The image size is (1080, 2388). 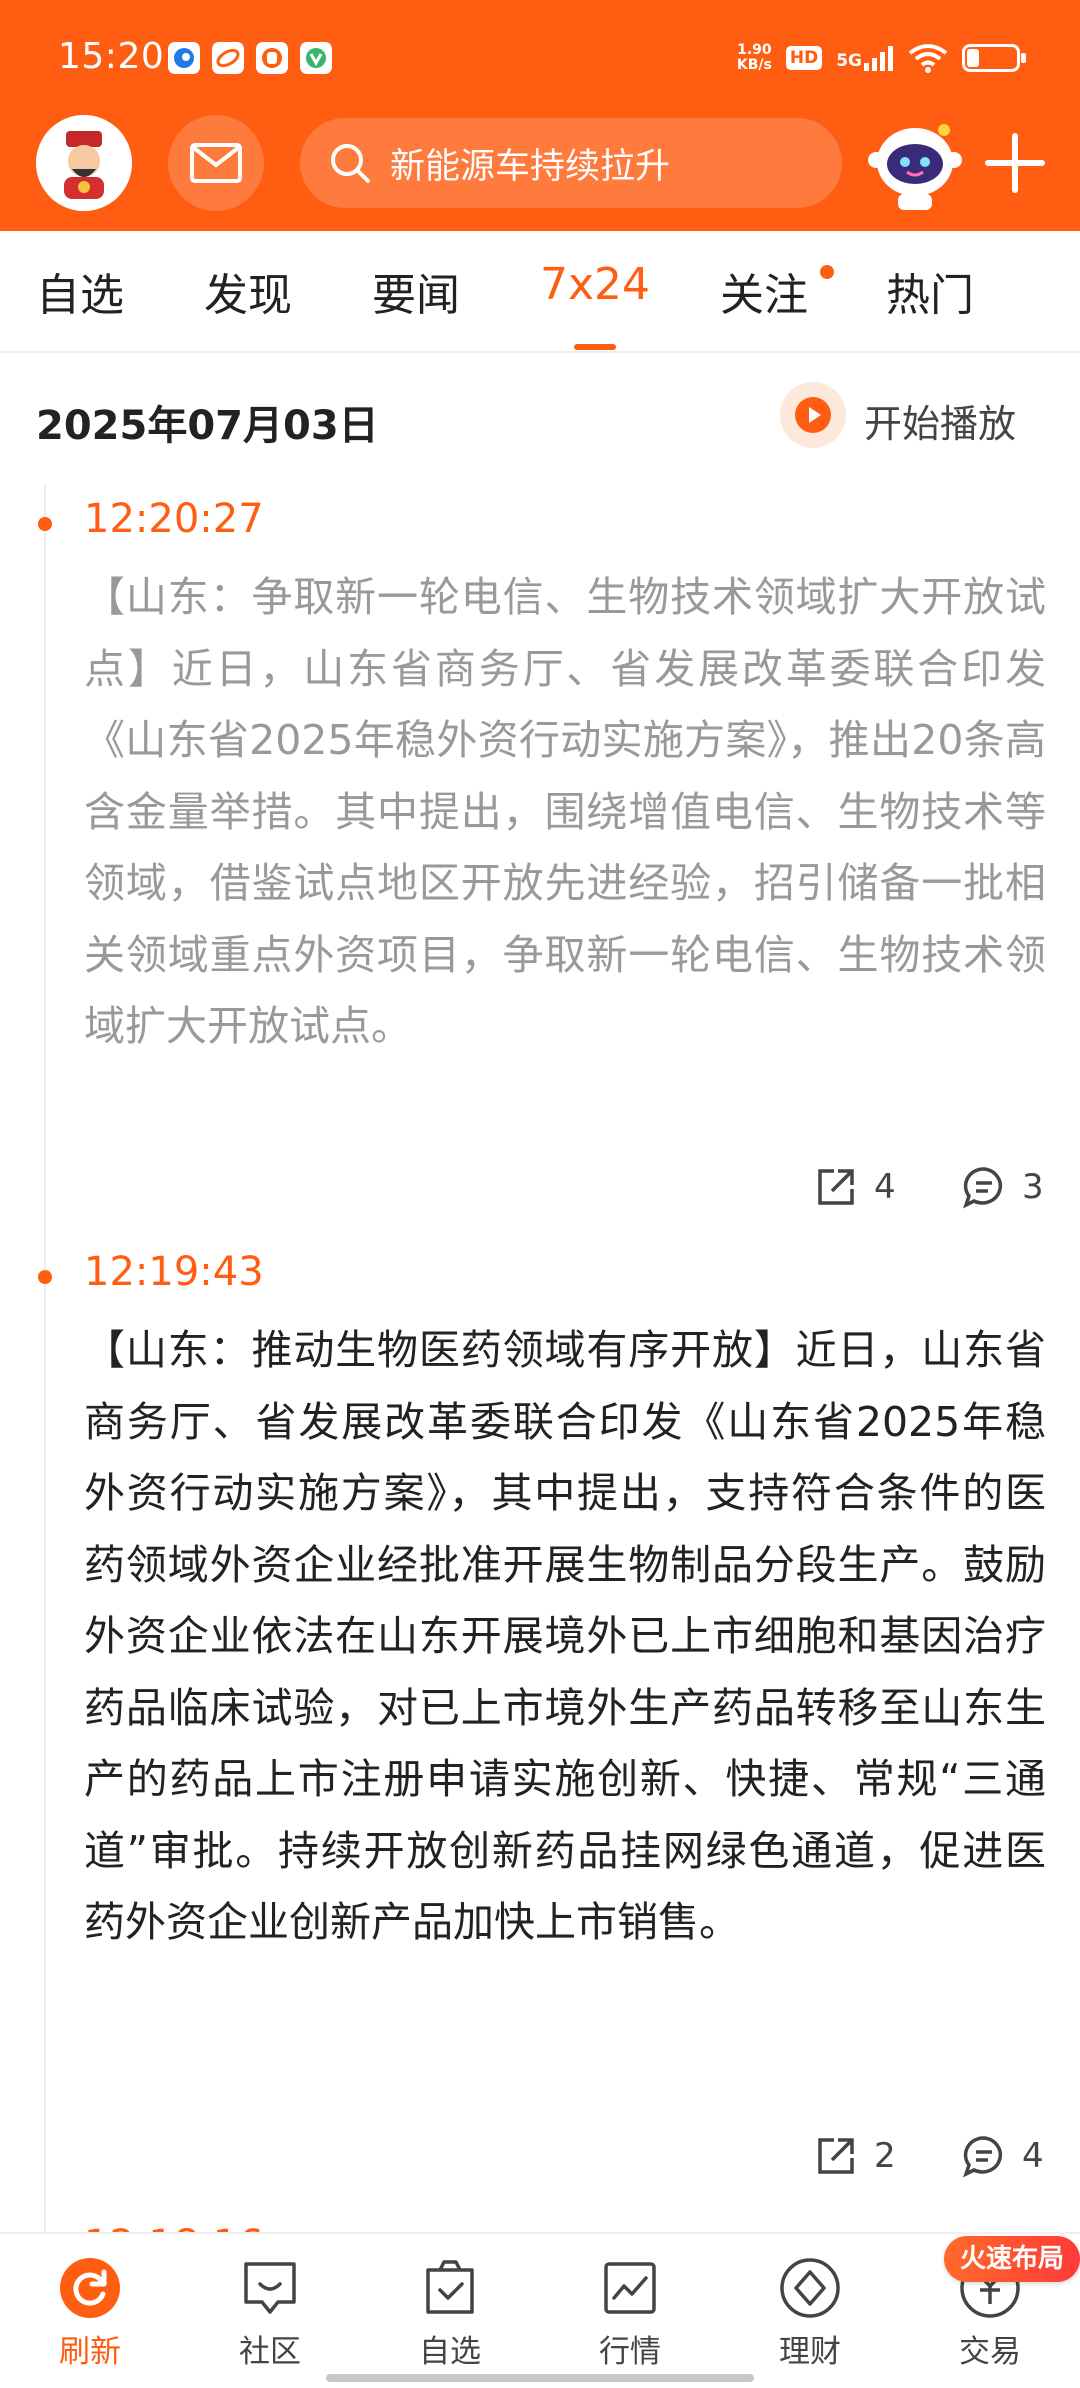 I want to click on nav-label: 交易, so click(x=990, y=2352).